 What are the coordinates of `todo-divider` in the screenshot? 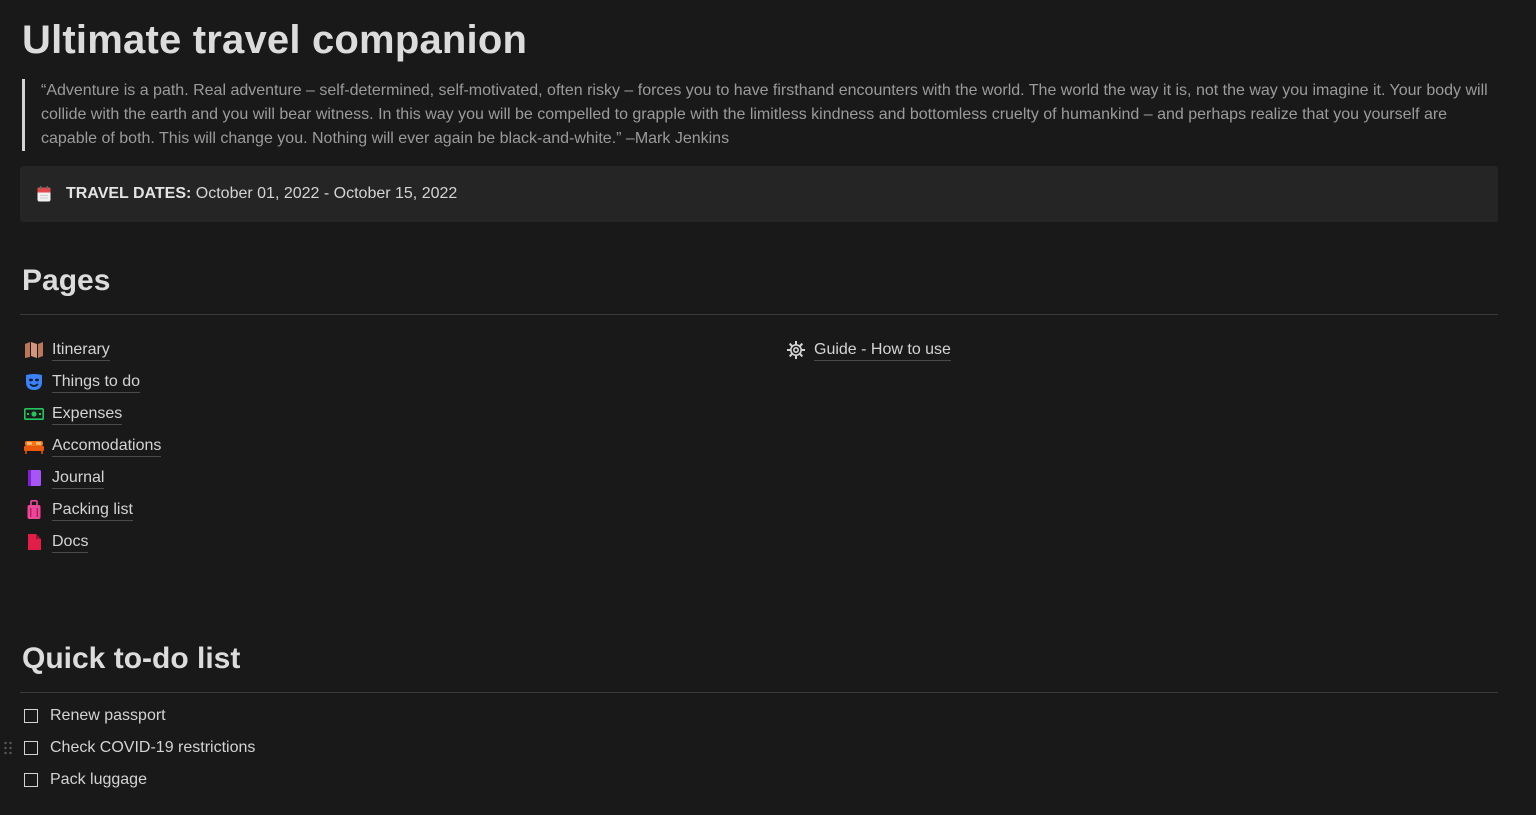 It's located at (759, 692).